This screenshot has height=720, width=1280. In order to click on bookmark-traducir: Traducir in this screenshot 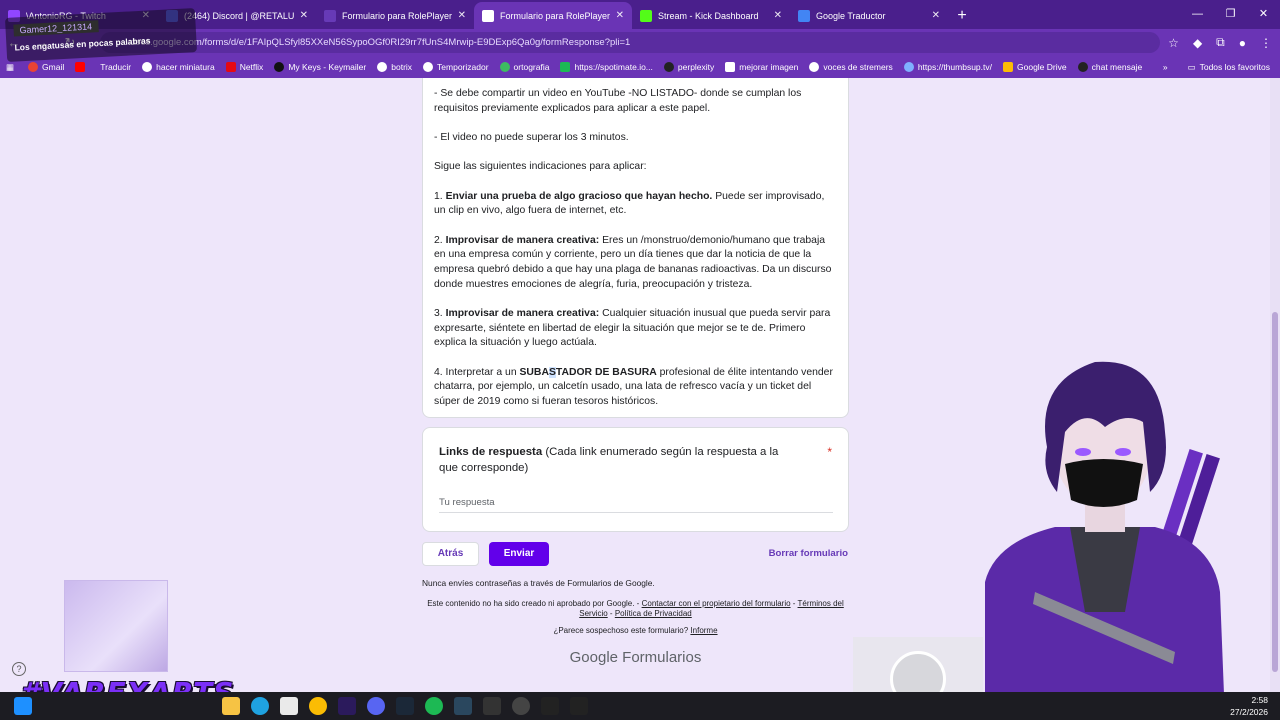, I will do `click(115, 67)`.